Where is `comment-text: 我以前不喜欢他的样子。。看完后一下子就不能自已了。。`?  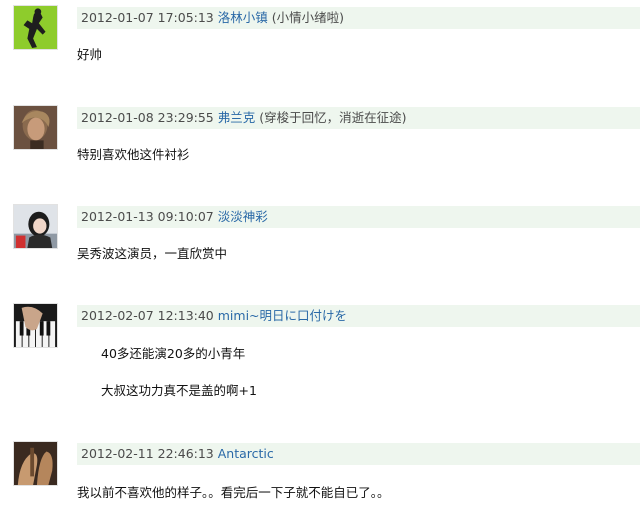
comment-text: 我以前不喜欢他的样子。。看完后一下子就不能自已了。。 is located at coordinates (233, 492).